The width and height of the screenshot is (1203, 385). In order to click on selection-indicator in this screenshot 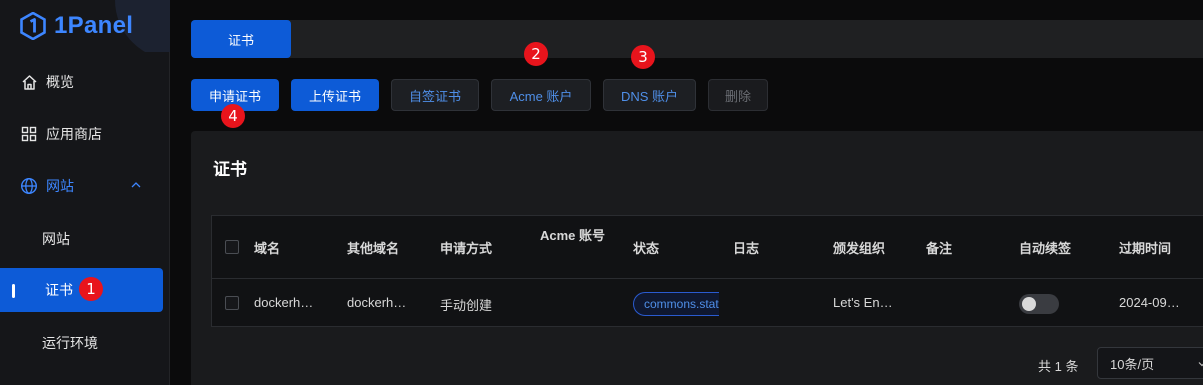, I will do `click(13, 291)`.